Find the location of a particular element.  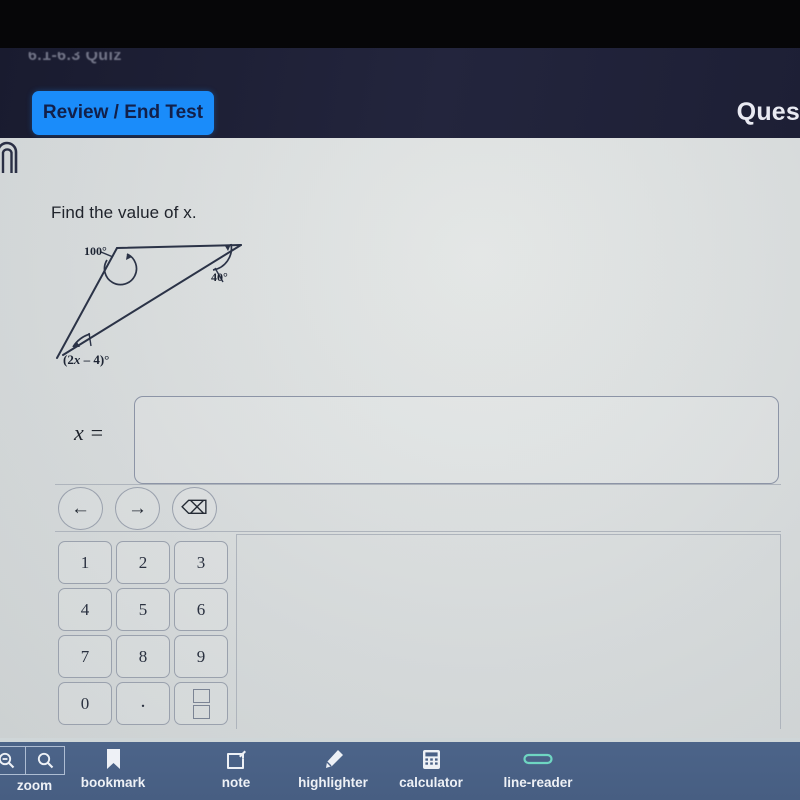

answer-input is located at coordinates (456, 440).